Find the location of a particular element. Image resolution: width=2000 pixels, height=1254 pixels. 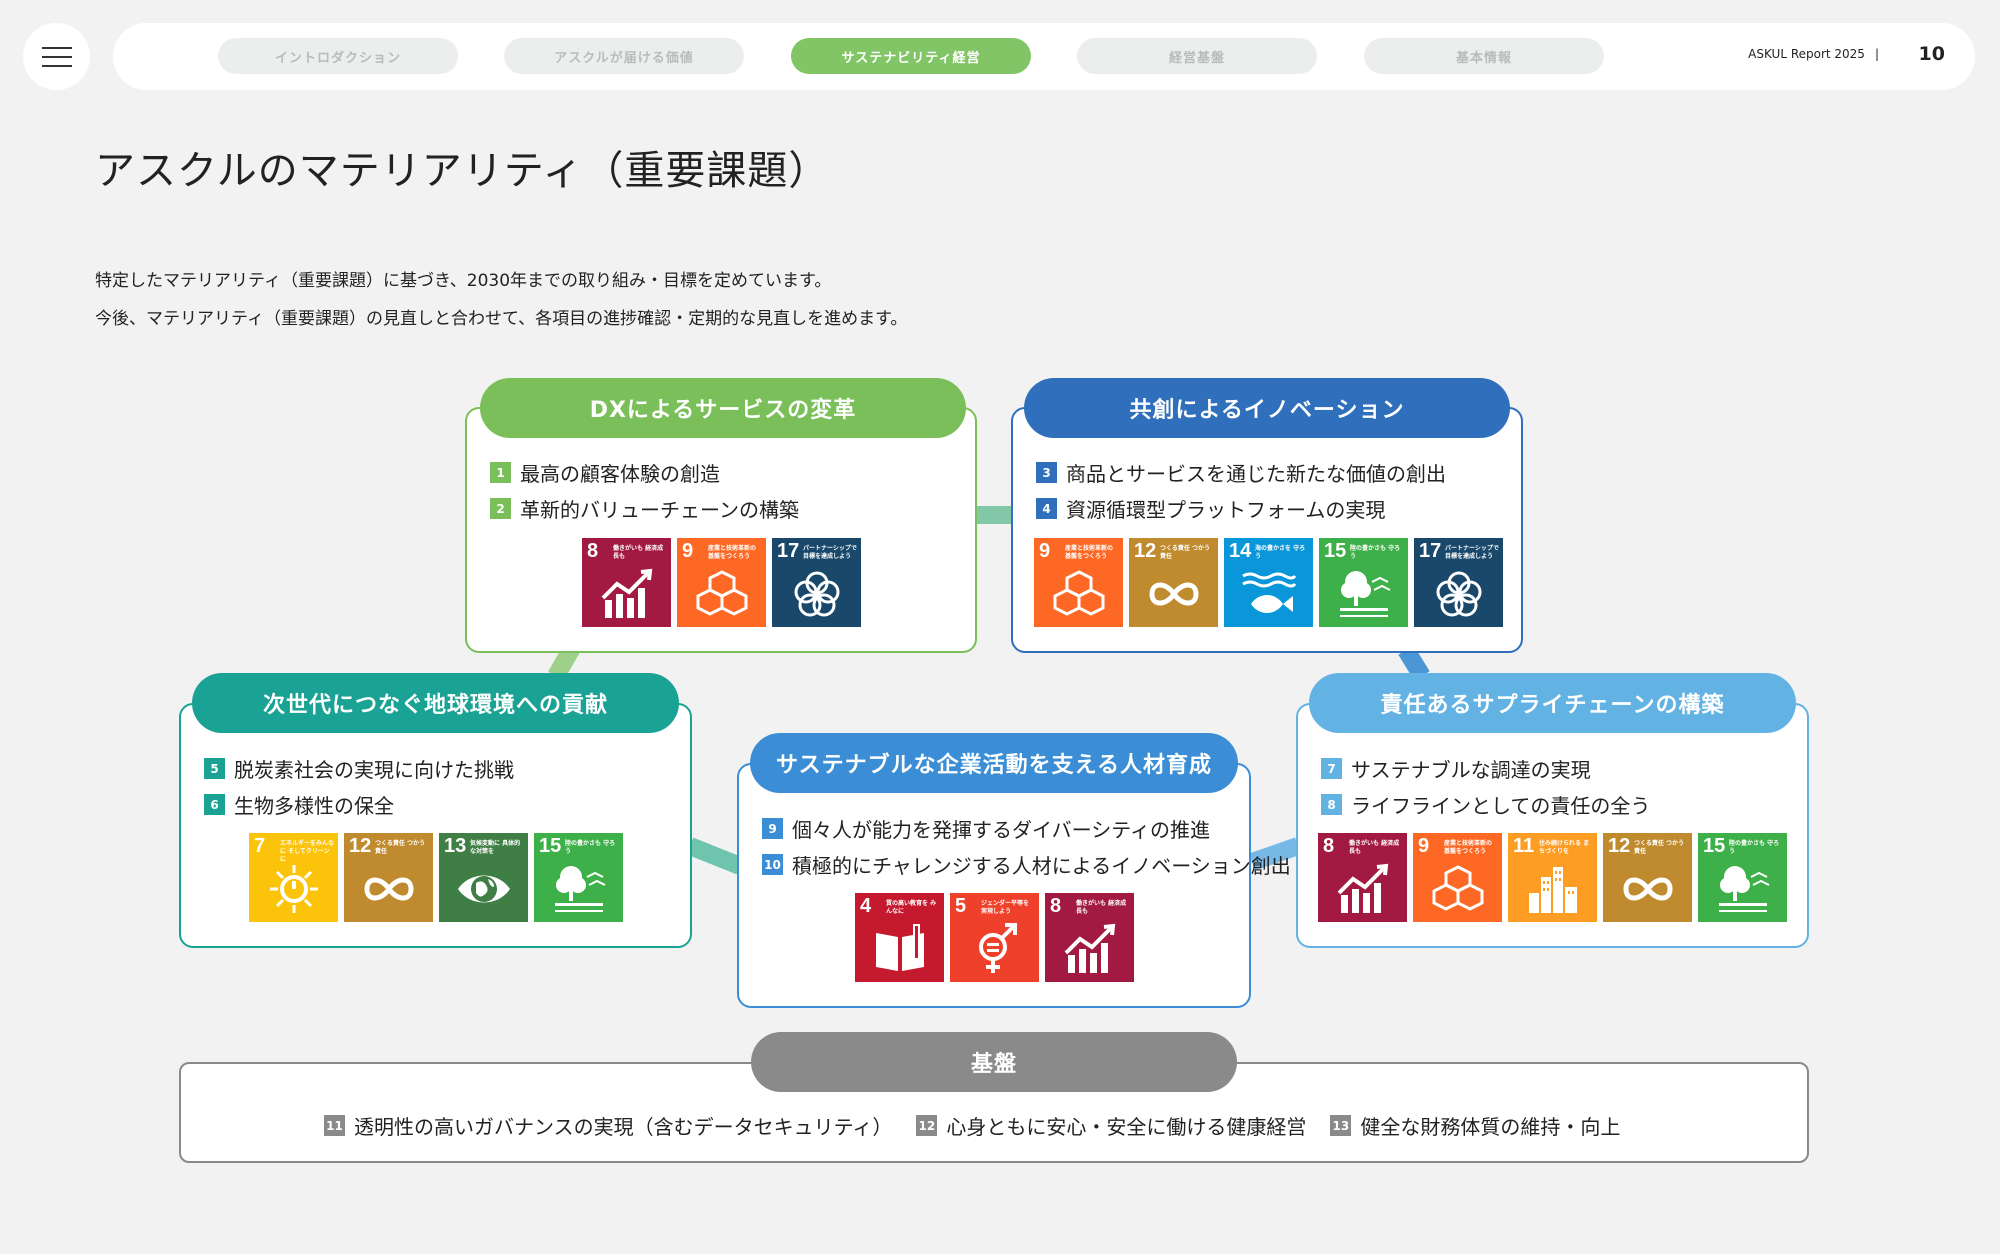

item-number: 8 is located at coordinates (1331, 804).